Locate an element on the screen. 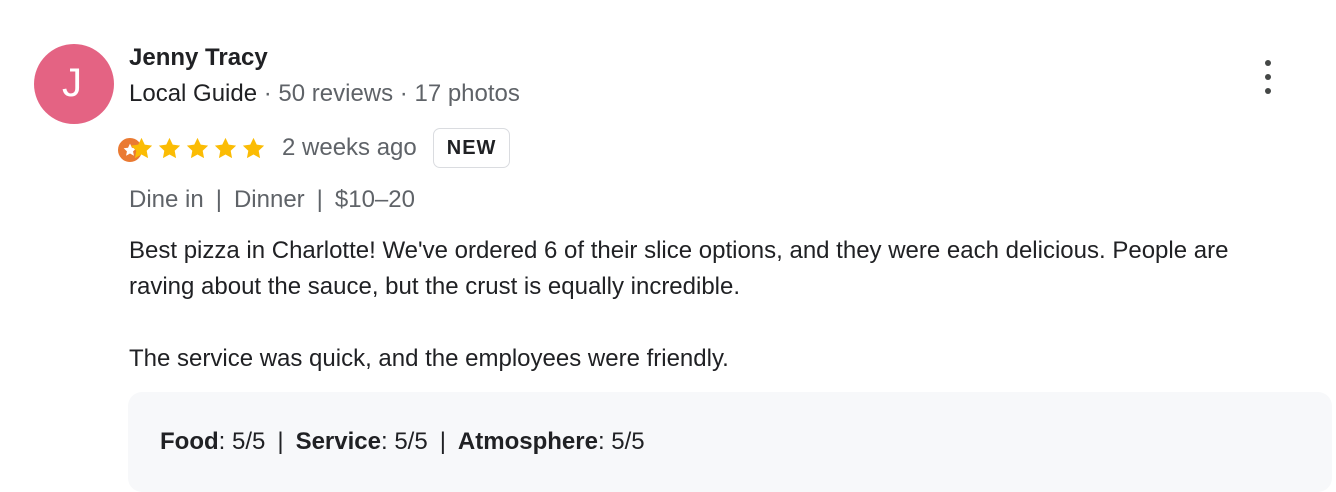 This screenshot has width=1336, height=492. review-time: 2 weeks ago is located at coordinates (349, 147).